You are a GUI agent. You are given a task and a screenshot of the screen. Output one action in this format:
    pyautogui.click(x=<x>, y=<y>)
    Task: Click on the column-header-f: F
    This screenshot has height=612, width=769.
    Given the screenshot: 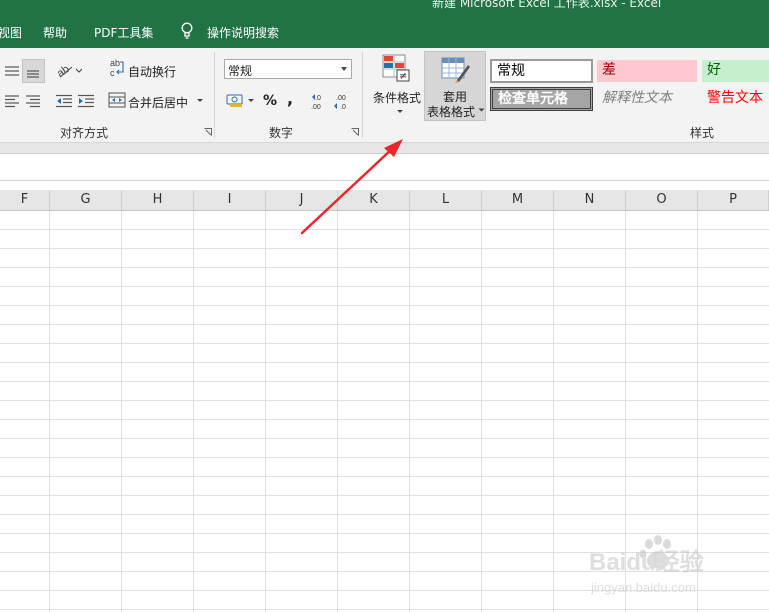 What is the action you would take?
    pyautogui.click(x=25, y=200)
    